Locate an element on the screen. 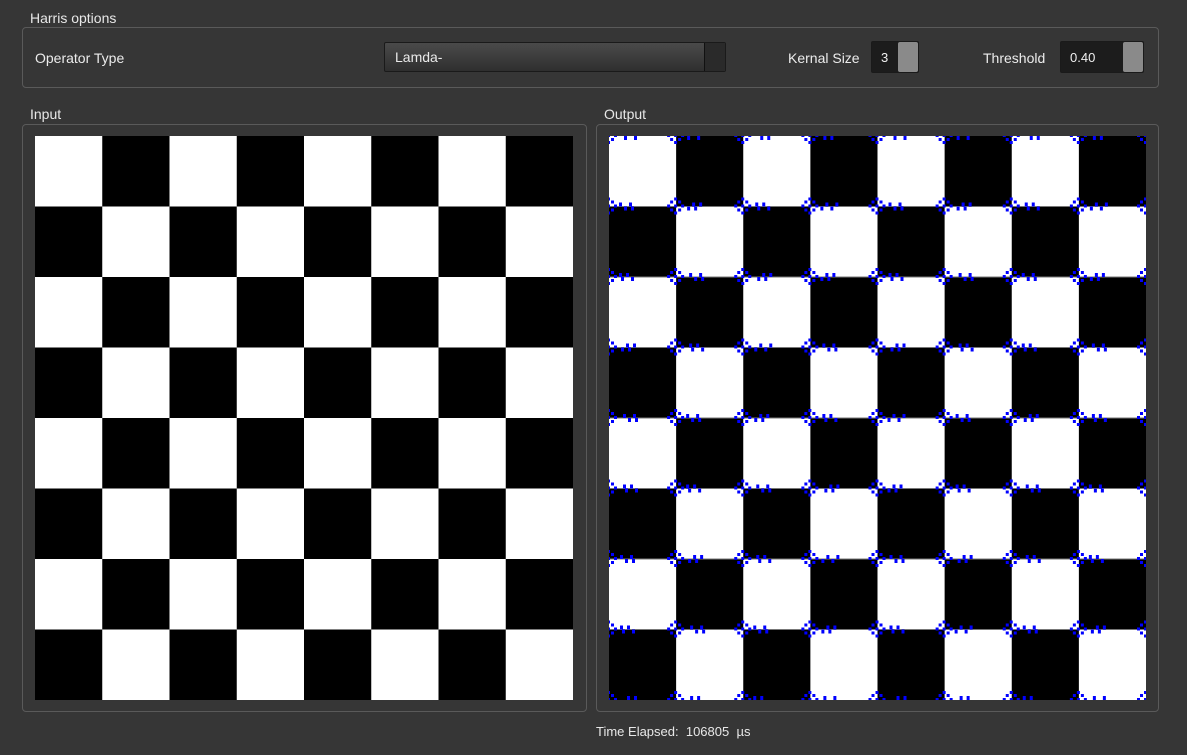 The width and height of the screenshot is (1187, 755). operator-type-label: Operator Type is located at coordinates (80, 58).